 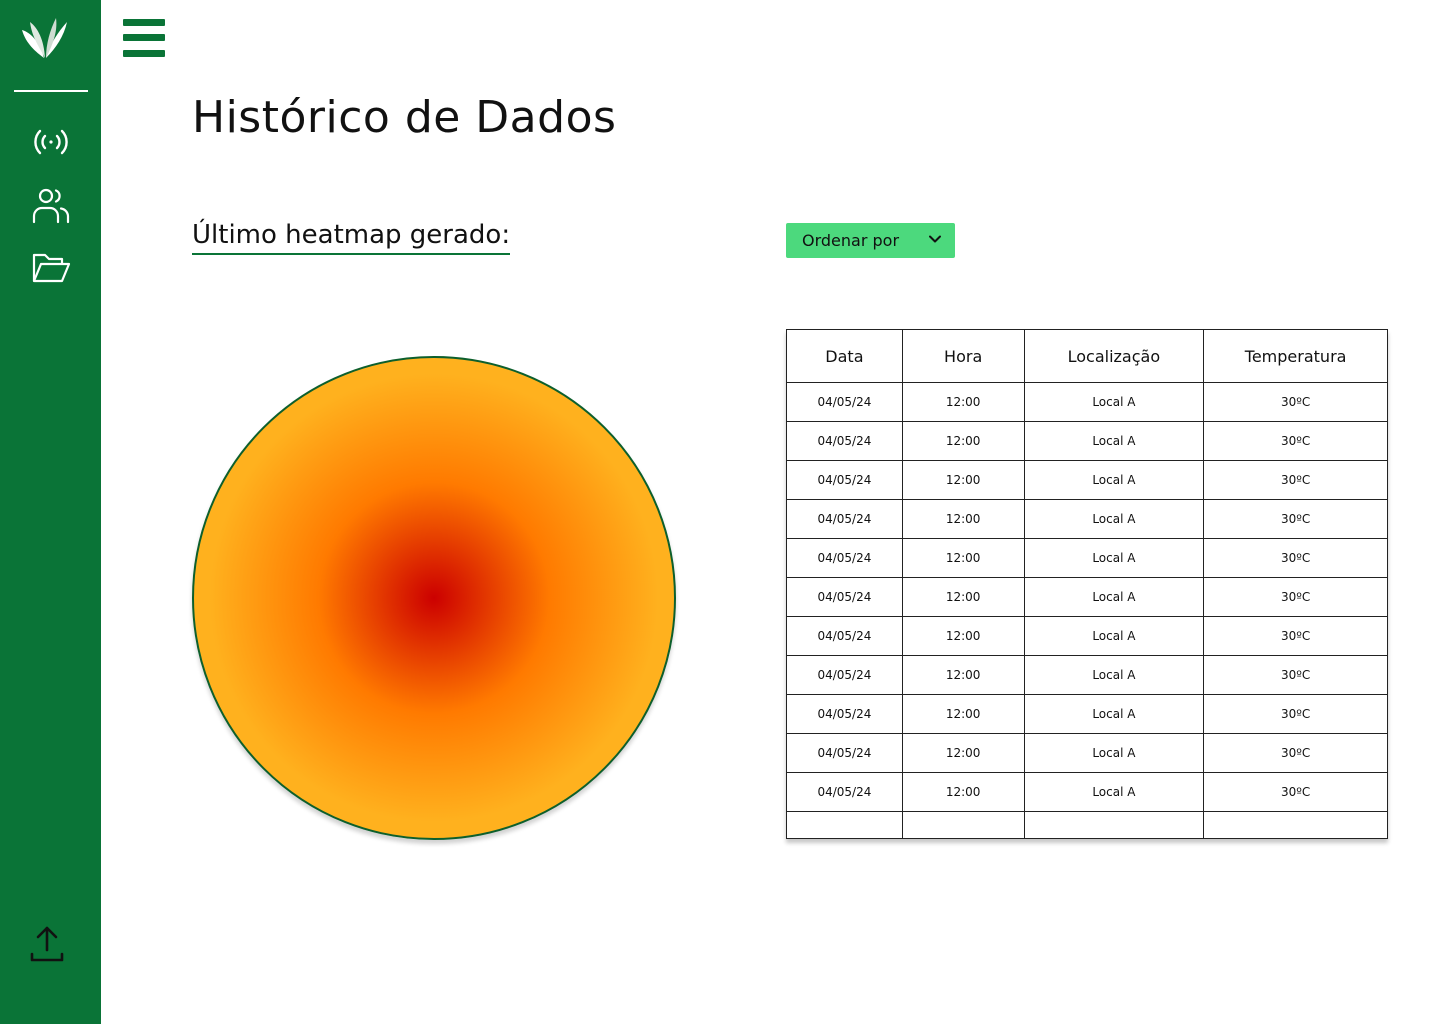 I want to click on table-header-row: Data Hora Localização Temperatura, so click(x=1087, y=356).